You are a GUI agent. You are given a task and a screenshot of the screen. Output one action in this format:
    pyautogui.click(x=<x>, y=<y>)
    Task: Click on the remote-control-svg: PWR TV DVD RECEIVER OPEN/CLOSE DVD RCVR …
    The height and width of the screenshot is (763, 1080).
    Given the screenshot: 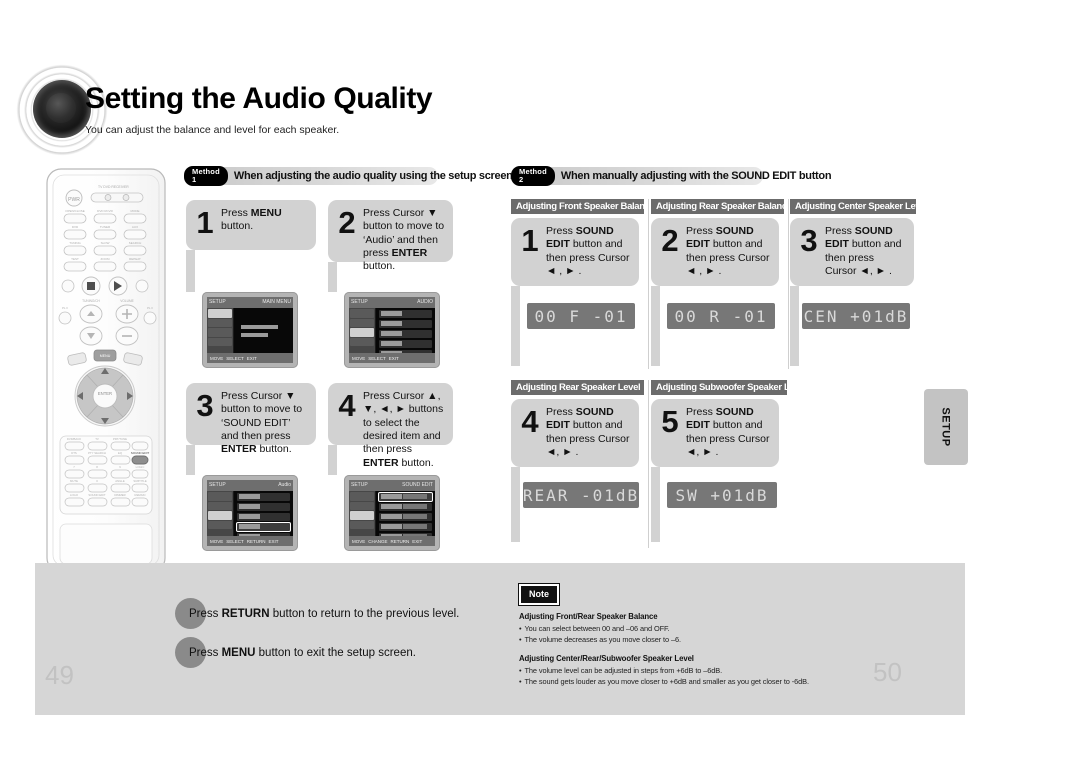 What is the action you would take?
    pyautogui.click(x=106, y=370)
    